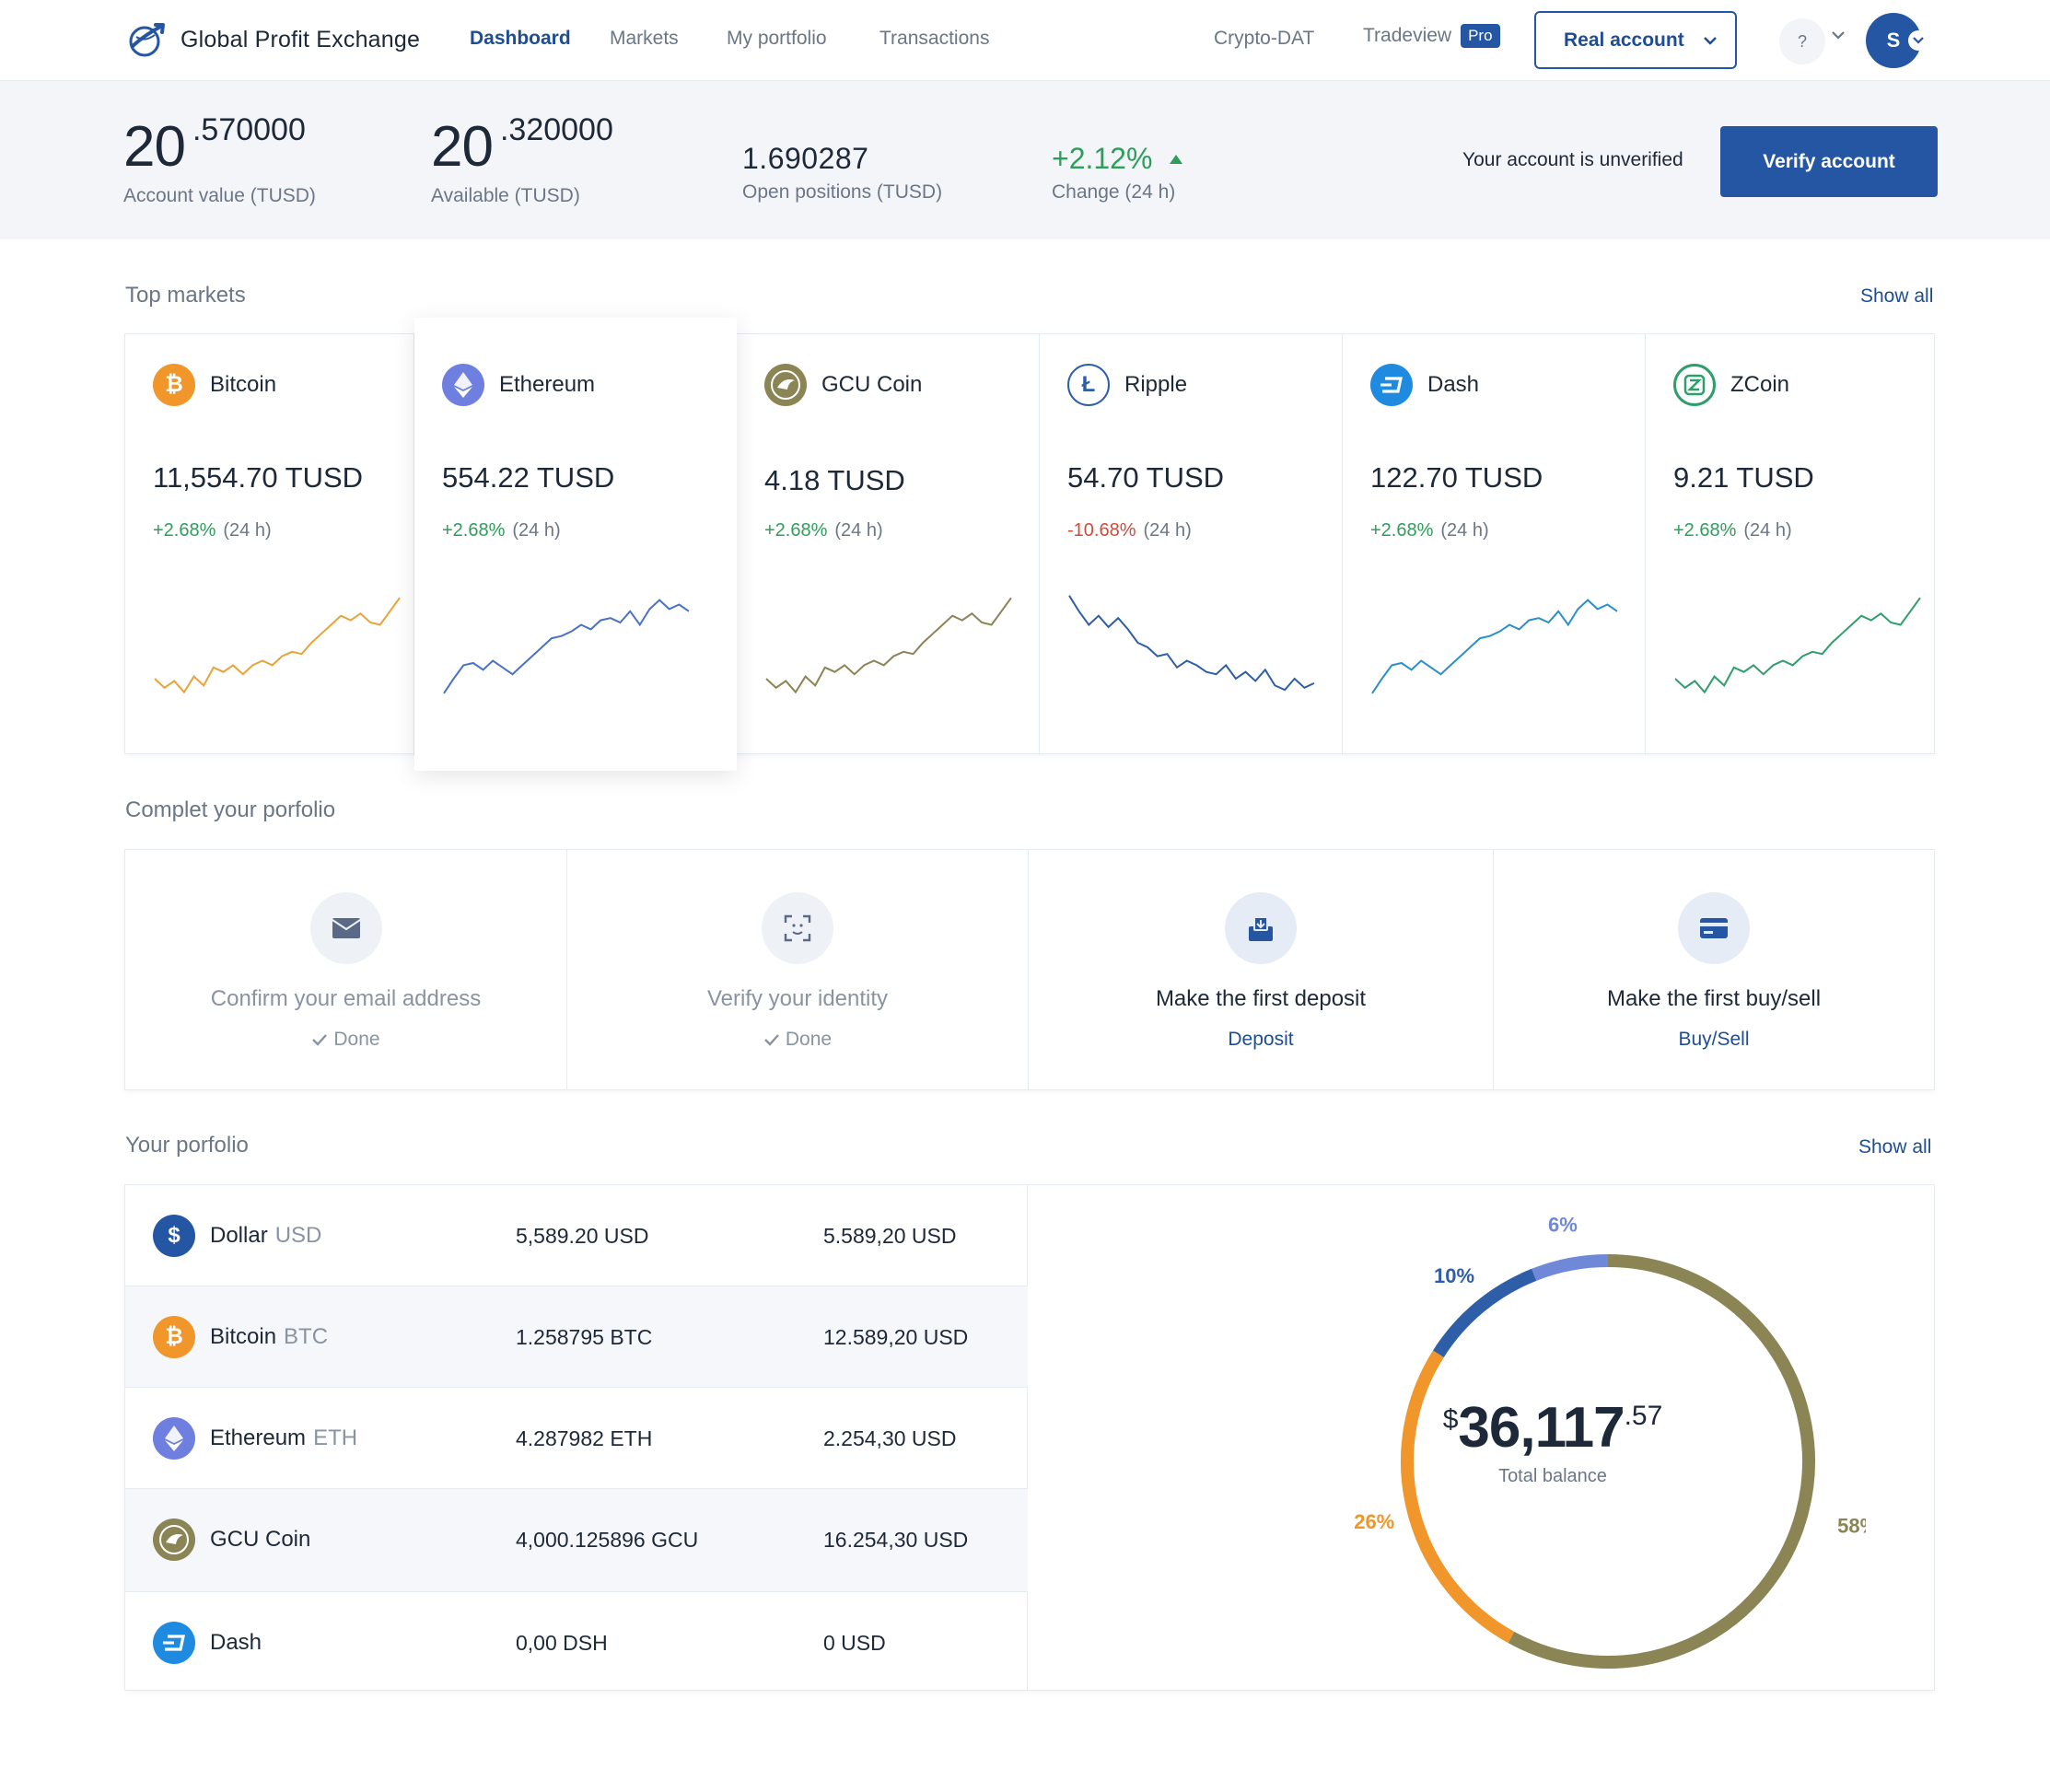  I want to click on step-status-label: Done, so click(809, 1039).